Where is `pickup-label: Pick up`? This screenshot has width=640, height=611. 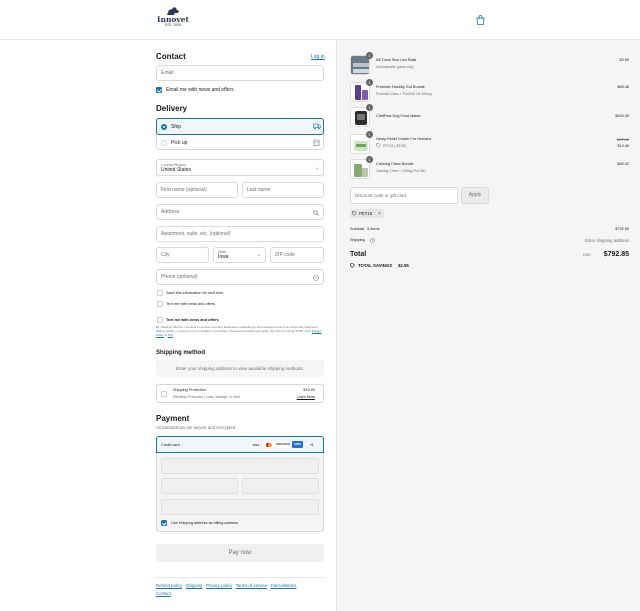
pickup-label: Pick up is located at coordinates (179, 143).